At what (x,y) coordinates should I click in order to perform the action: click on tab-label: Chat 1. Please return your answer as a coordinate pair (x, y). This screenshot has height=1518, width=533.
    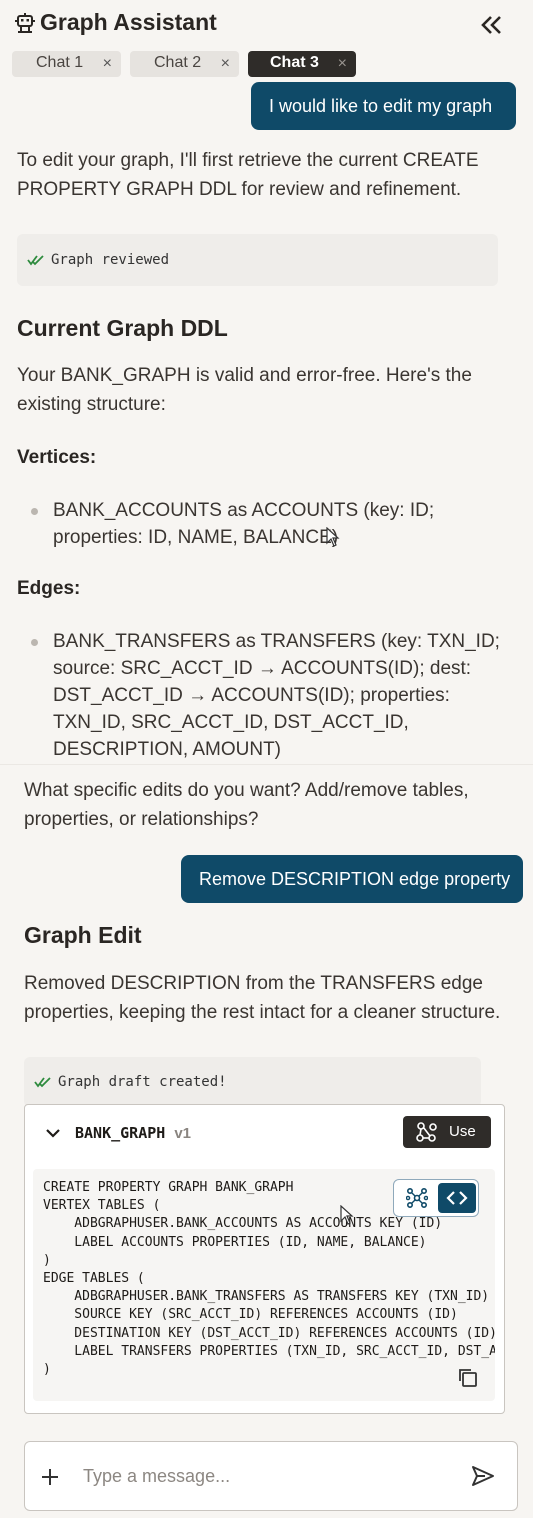
    Looking at the image, I should click on (60, 62).